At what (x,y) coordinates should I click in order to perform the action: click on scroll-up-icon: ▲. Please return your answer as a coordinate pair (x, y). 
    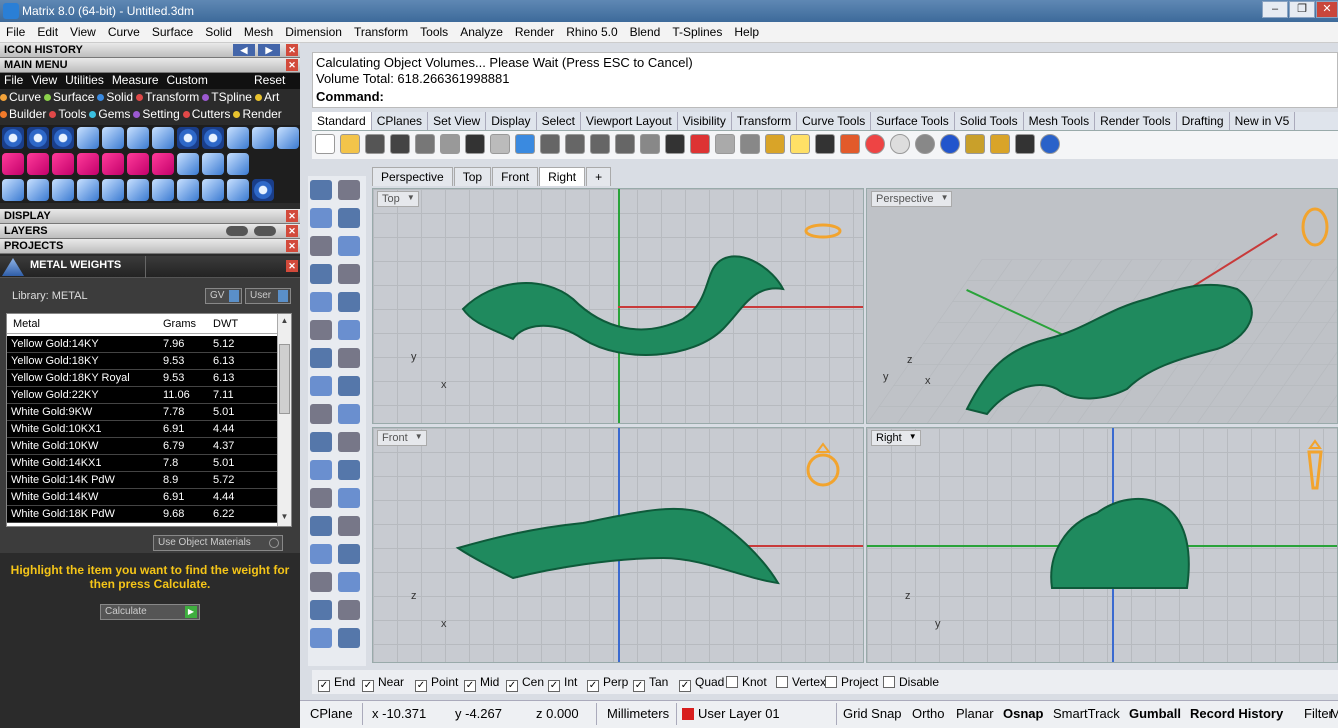
    Looking at the image, I should click on (284, 321).